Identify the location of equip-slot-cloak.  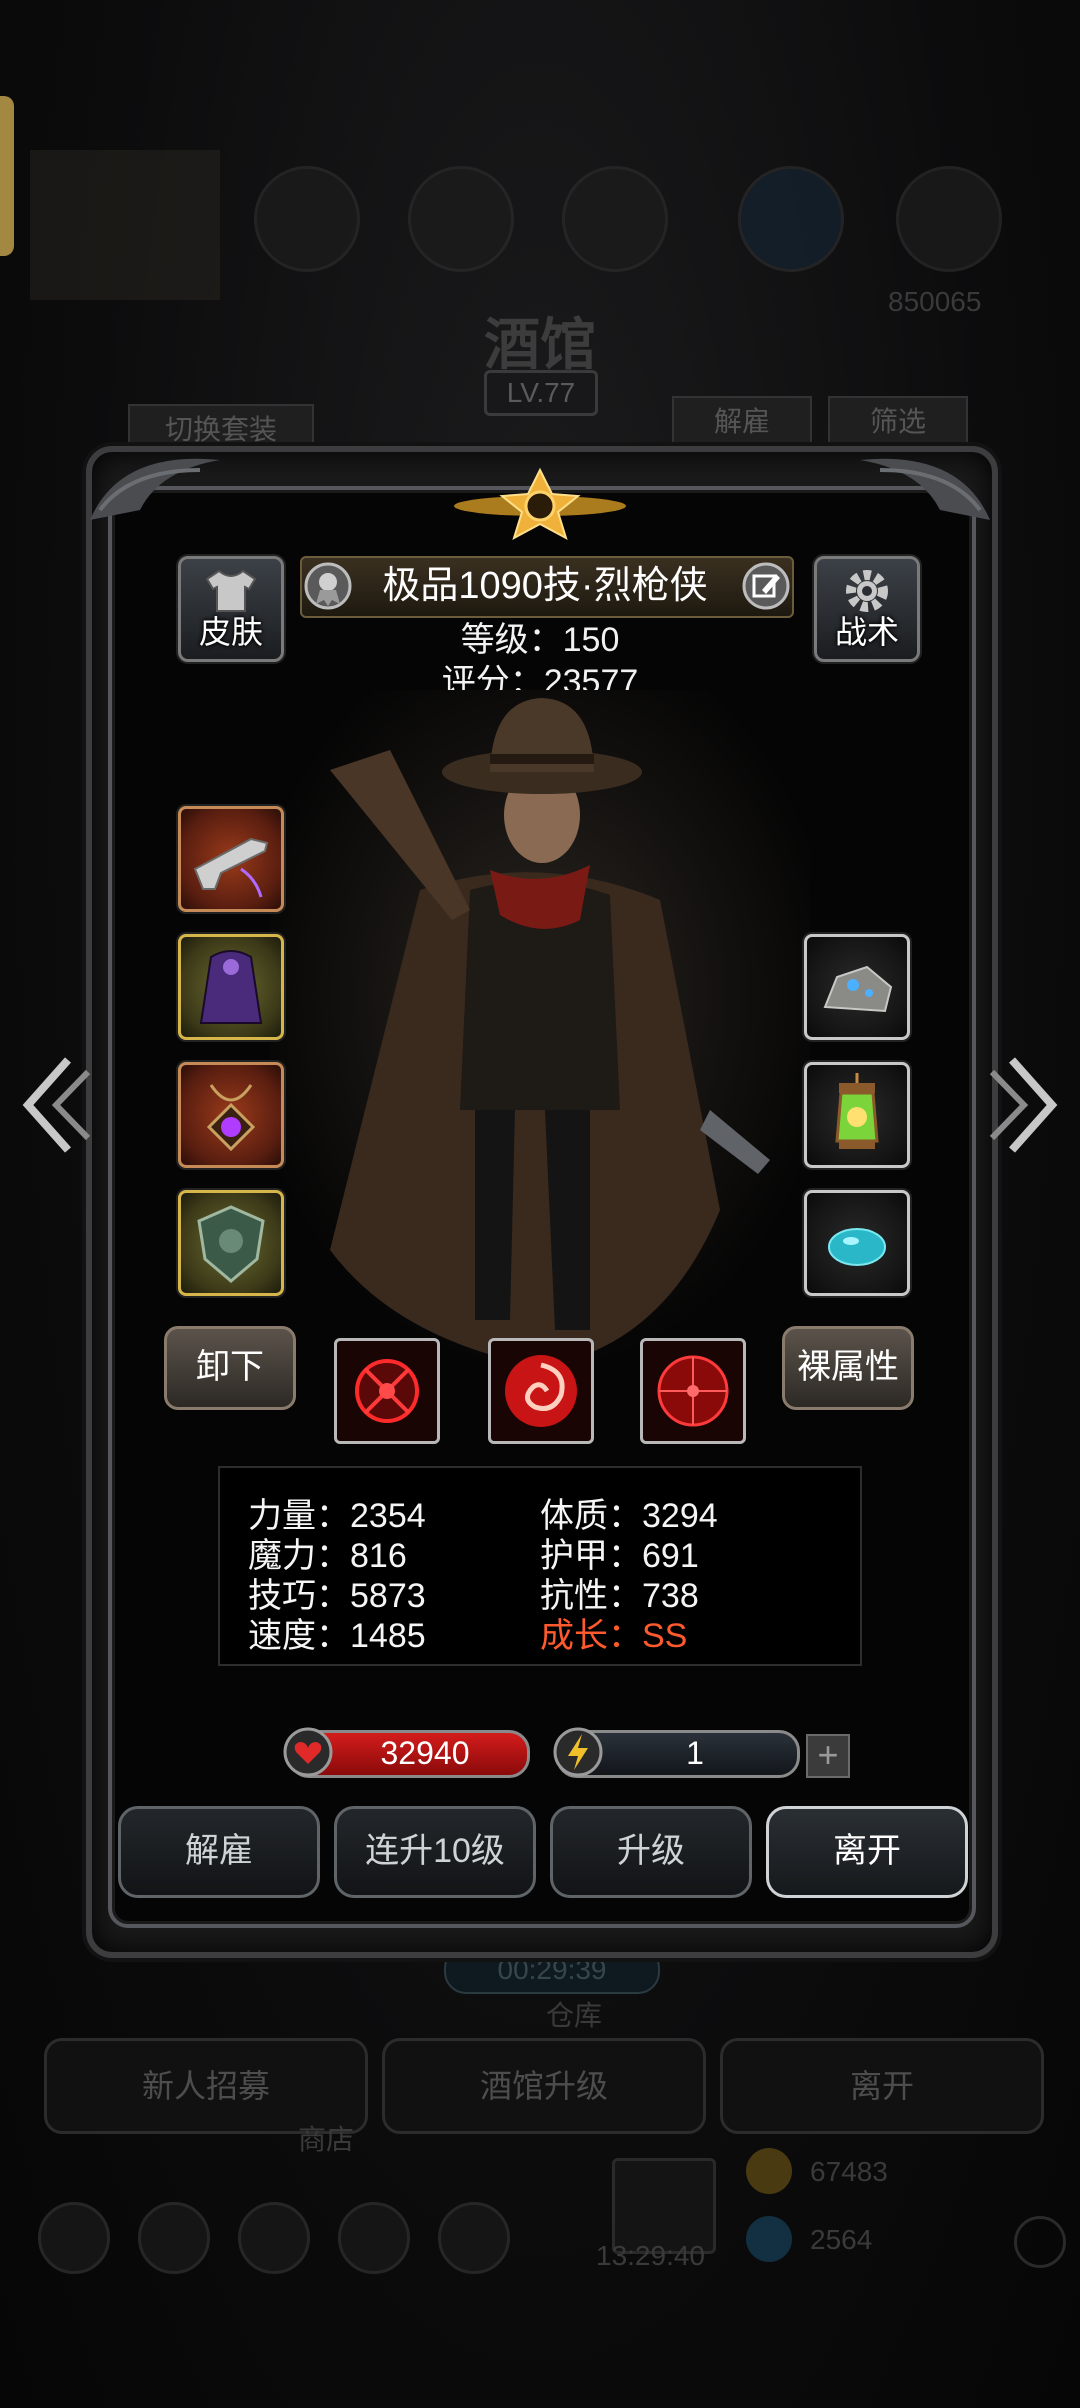
(231, 987).